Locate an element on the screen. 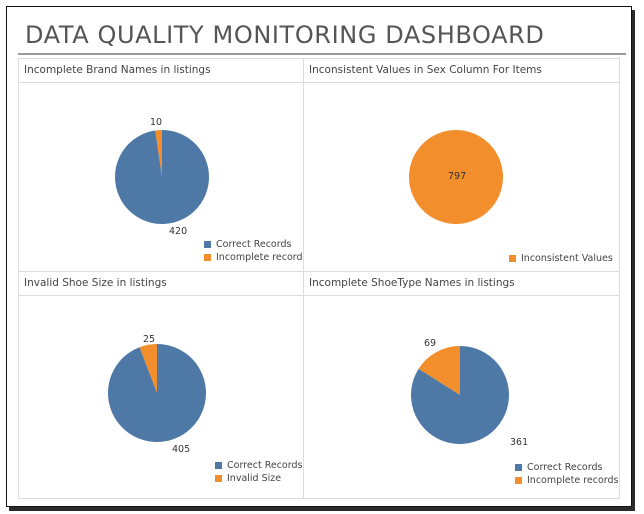 This screenshot has height=514, width=644. legend-item: Invalid Size is located at coordinates (258, 478).